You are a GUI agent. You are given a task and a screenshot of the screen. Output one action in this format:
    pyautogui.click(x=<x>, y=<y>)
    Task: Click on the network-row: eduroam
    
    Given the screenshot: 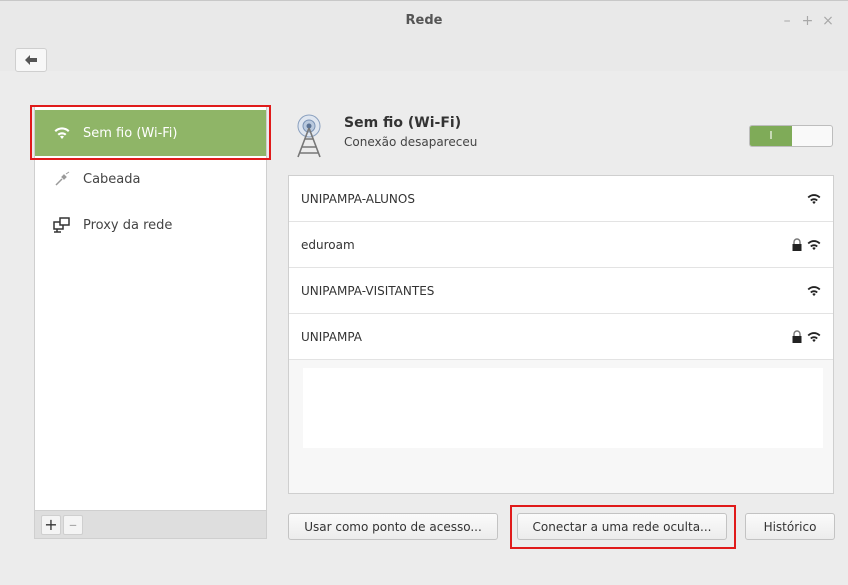 What is the action you would take?
    pyautogui.click(x=561, y=245)
    